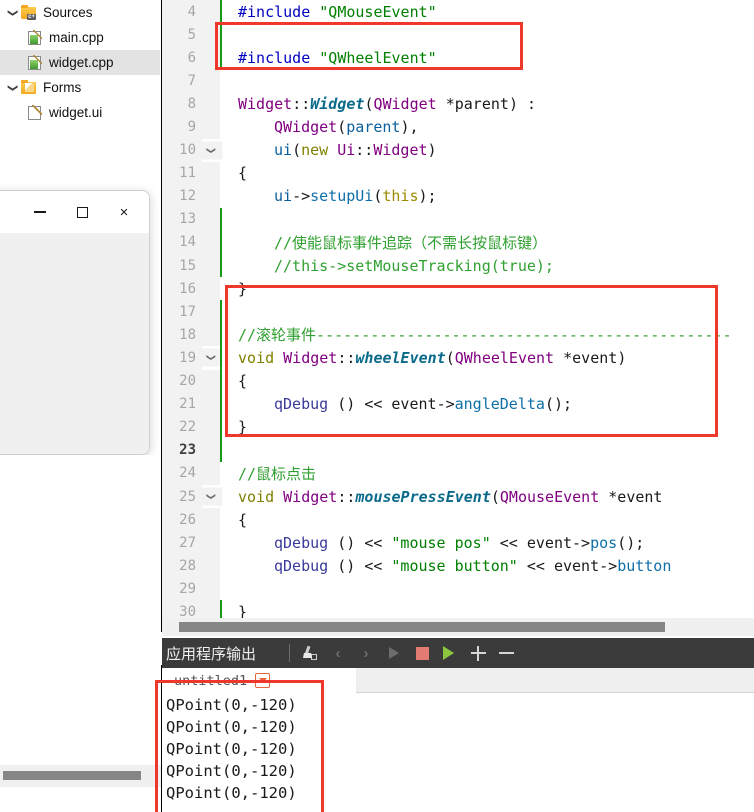 Image resolution: width=754 pixels, height=812 pixels. What do you see at coordinates (40, 212) in the screenshot?
I see `minimize-button` at bounding box center [40, 212].